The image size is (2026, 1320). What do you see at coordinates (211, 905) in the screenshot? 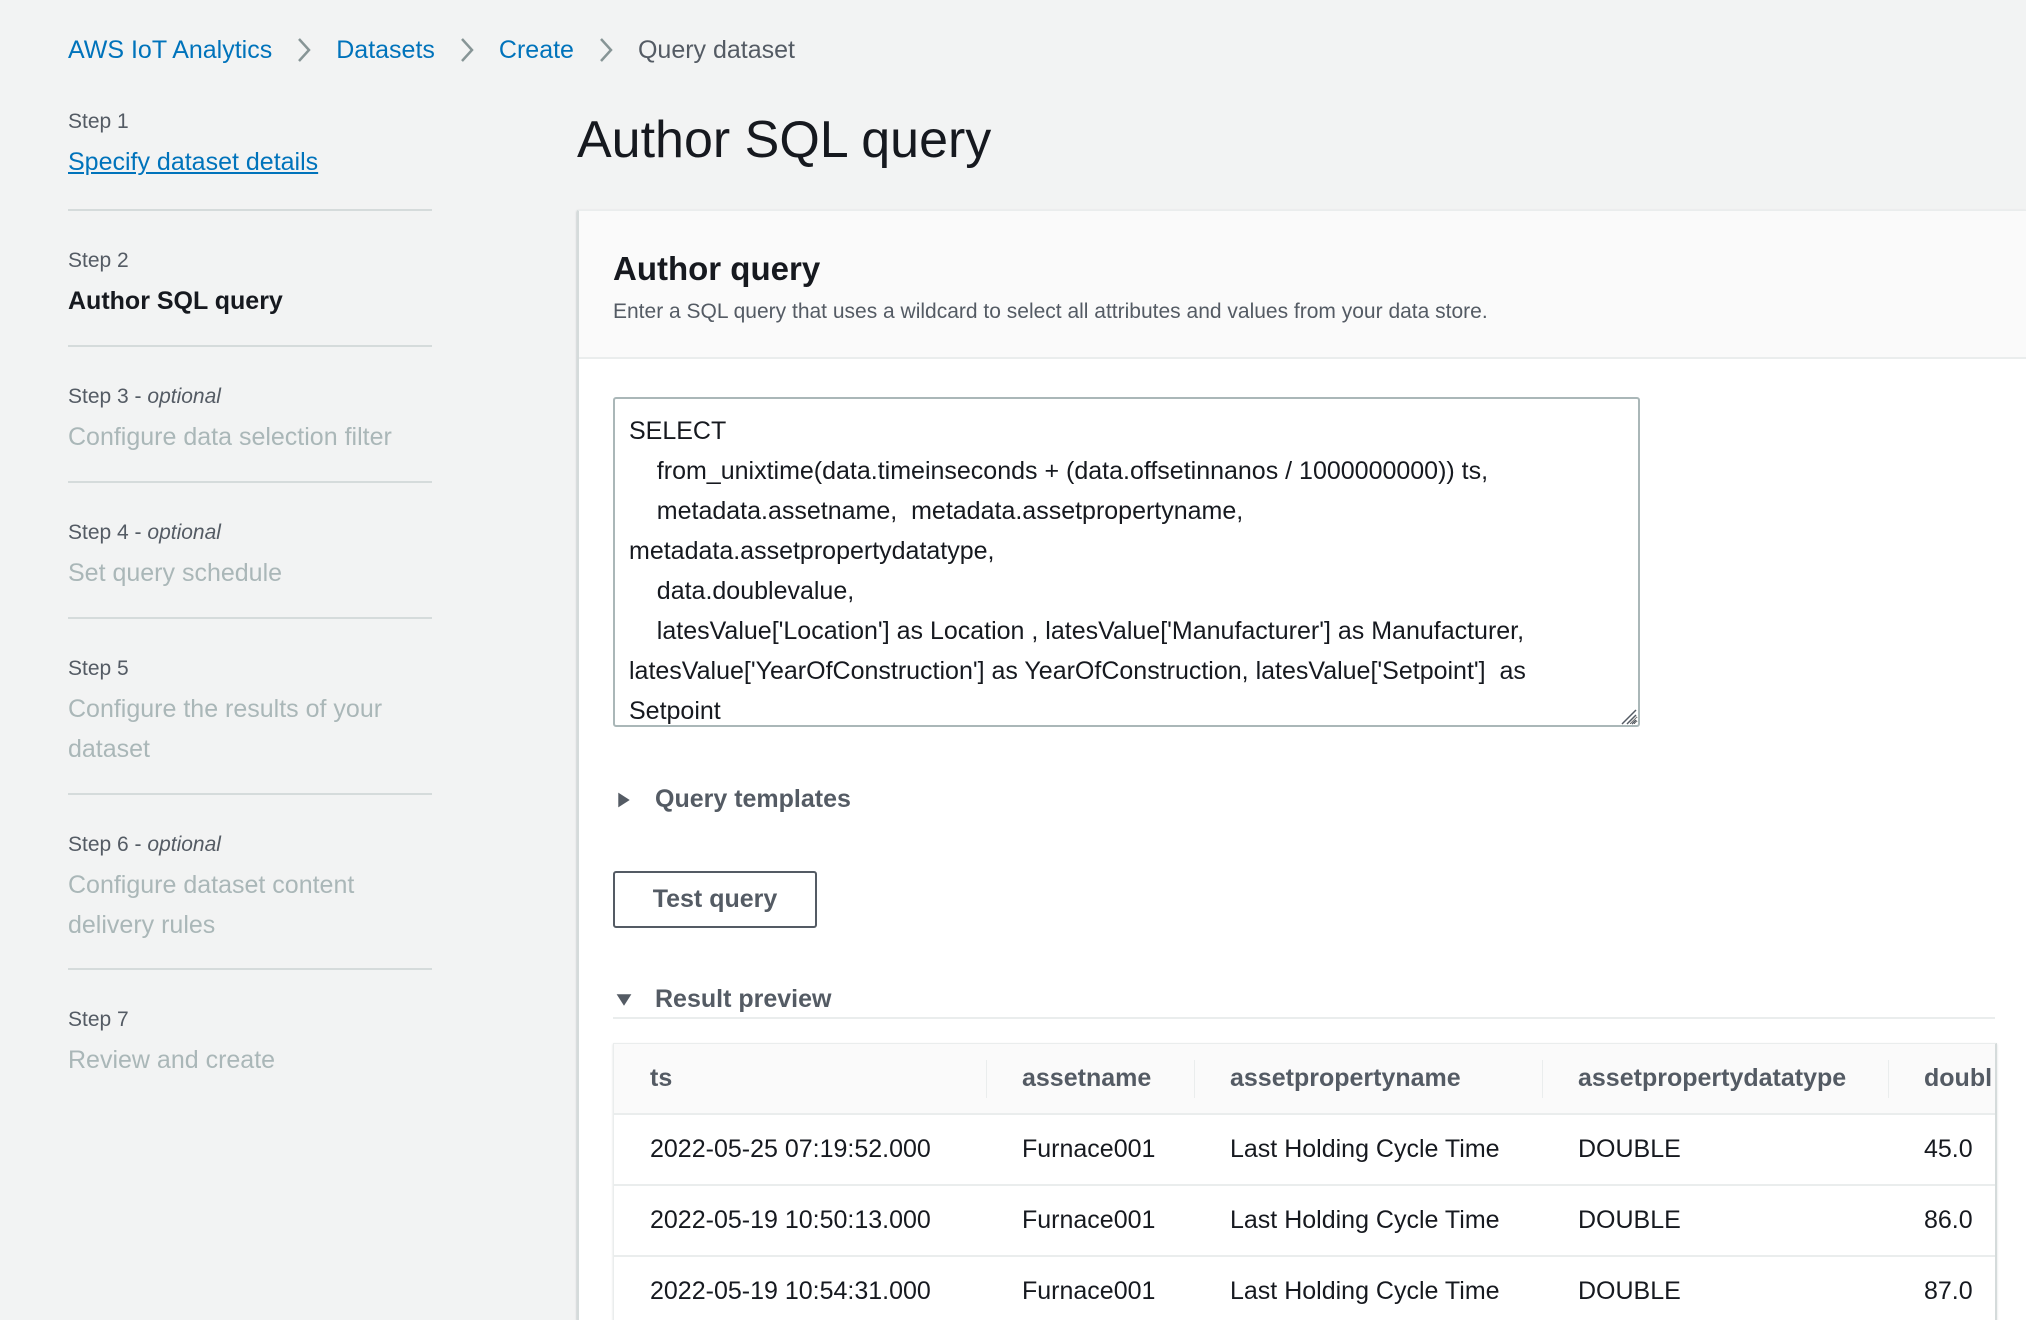
I see `step-title-configure-delivery-rules: Configure dataset content delivery rules` at bounding box center [211, 905].